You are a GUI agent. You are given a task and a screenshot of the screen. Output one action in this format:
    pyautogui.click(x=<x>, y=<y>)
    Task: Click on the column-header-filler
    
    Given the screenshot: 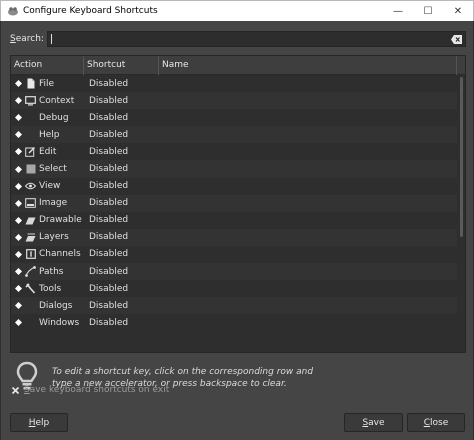 What is the action you would take?
    pyautogui.click(x=461, y=65)
    